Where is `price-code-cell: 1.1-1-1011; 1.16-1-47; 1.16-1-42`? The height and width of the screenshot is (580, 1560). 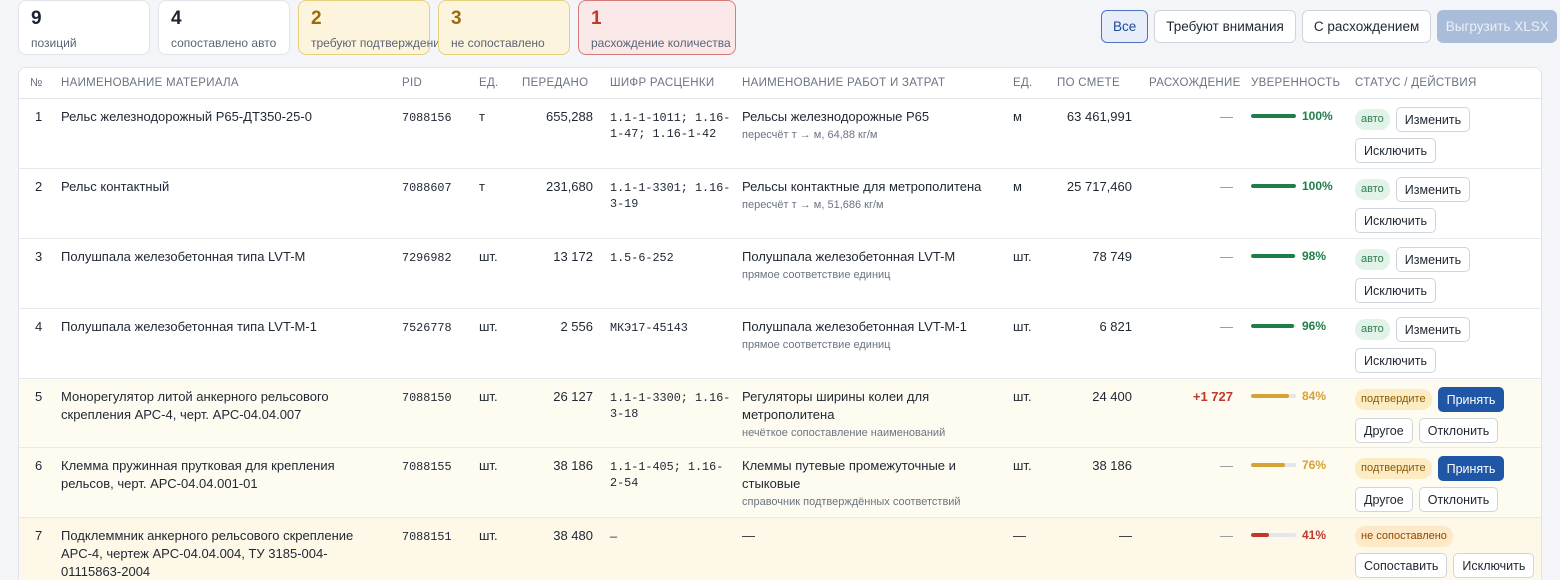
price-code-cell: 1.1-1-1011; 1.16-1-47; 1.16-1-42 is located at coordinates (670, 126).